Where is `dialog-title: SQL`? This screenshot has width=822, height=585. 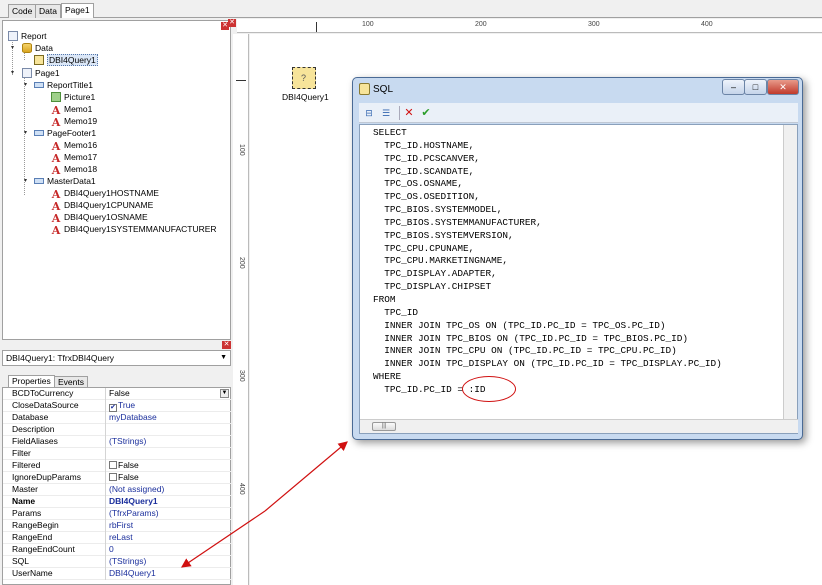
dialog-title: SQL is located at coordinates (383, 89).